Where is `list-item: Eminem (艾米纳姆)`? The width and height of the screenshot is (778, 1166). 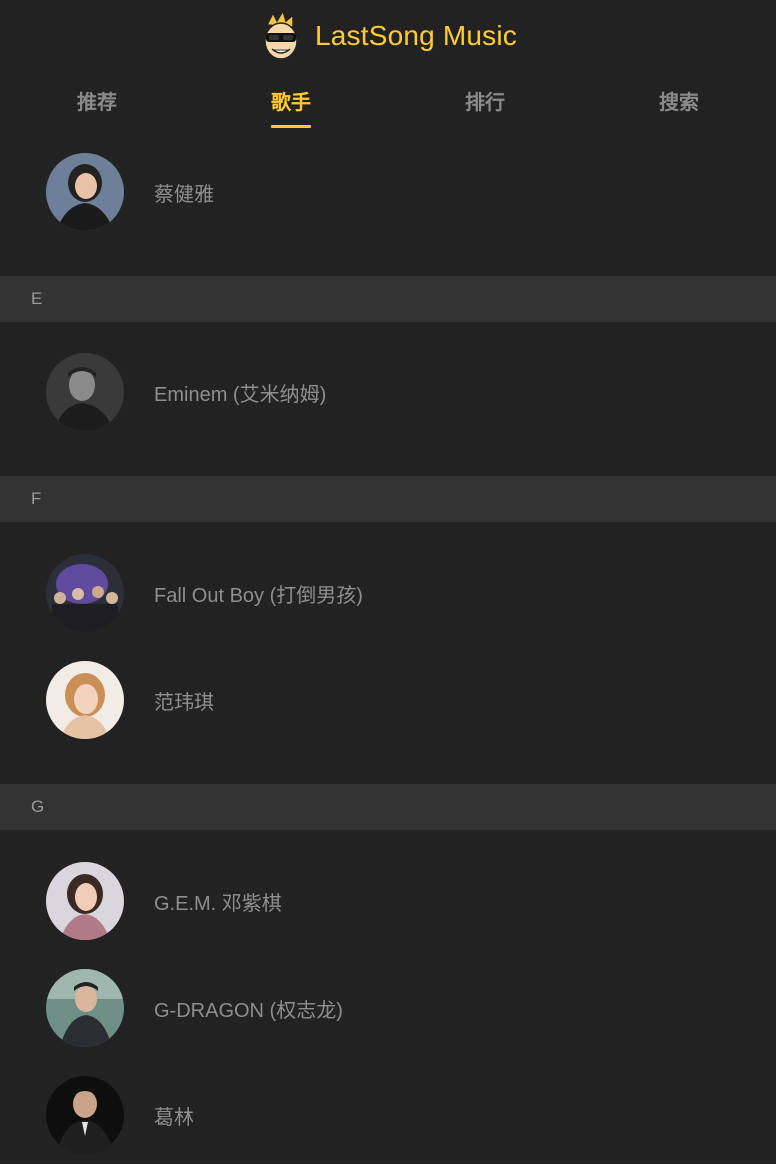
list-item: Eminem (艾米纳姆) is located at coordinates (388, 392).